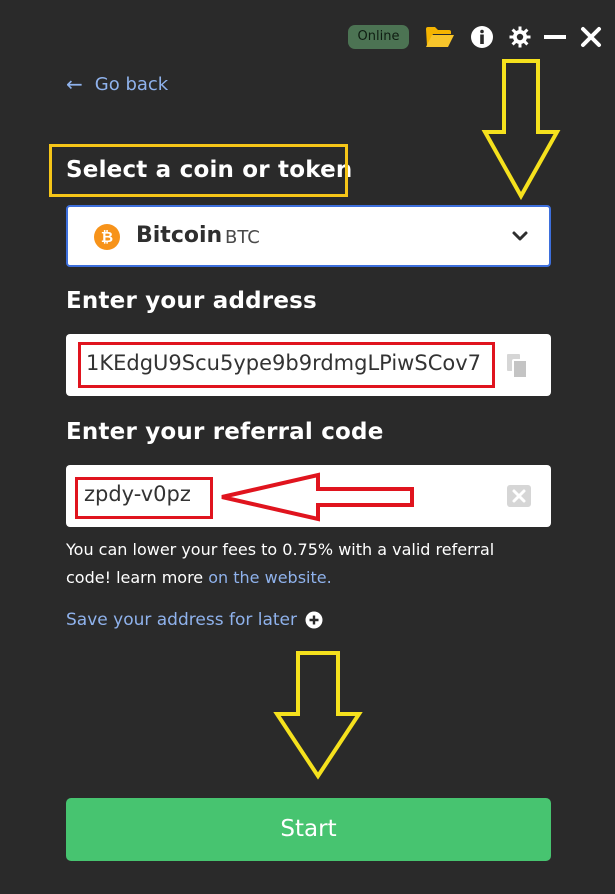  Describe the element at coordinates (308, 236) in the screenshot. I see `coin-select: ₿ Bitcoin BTC` at that location.